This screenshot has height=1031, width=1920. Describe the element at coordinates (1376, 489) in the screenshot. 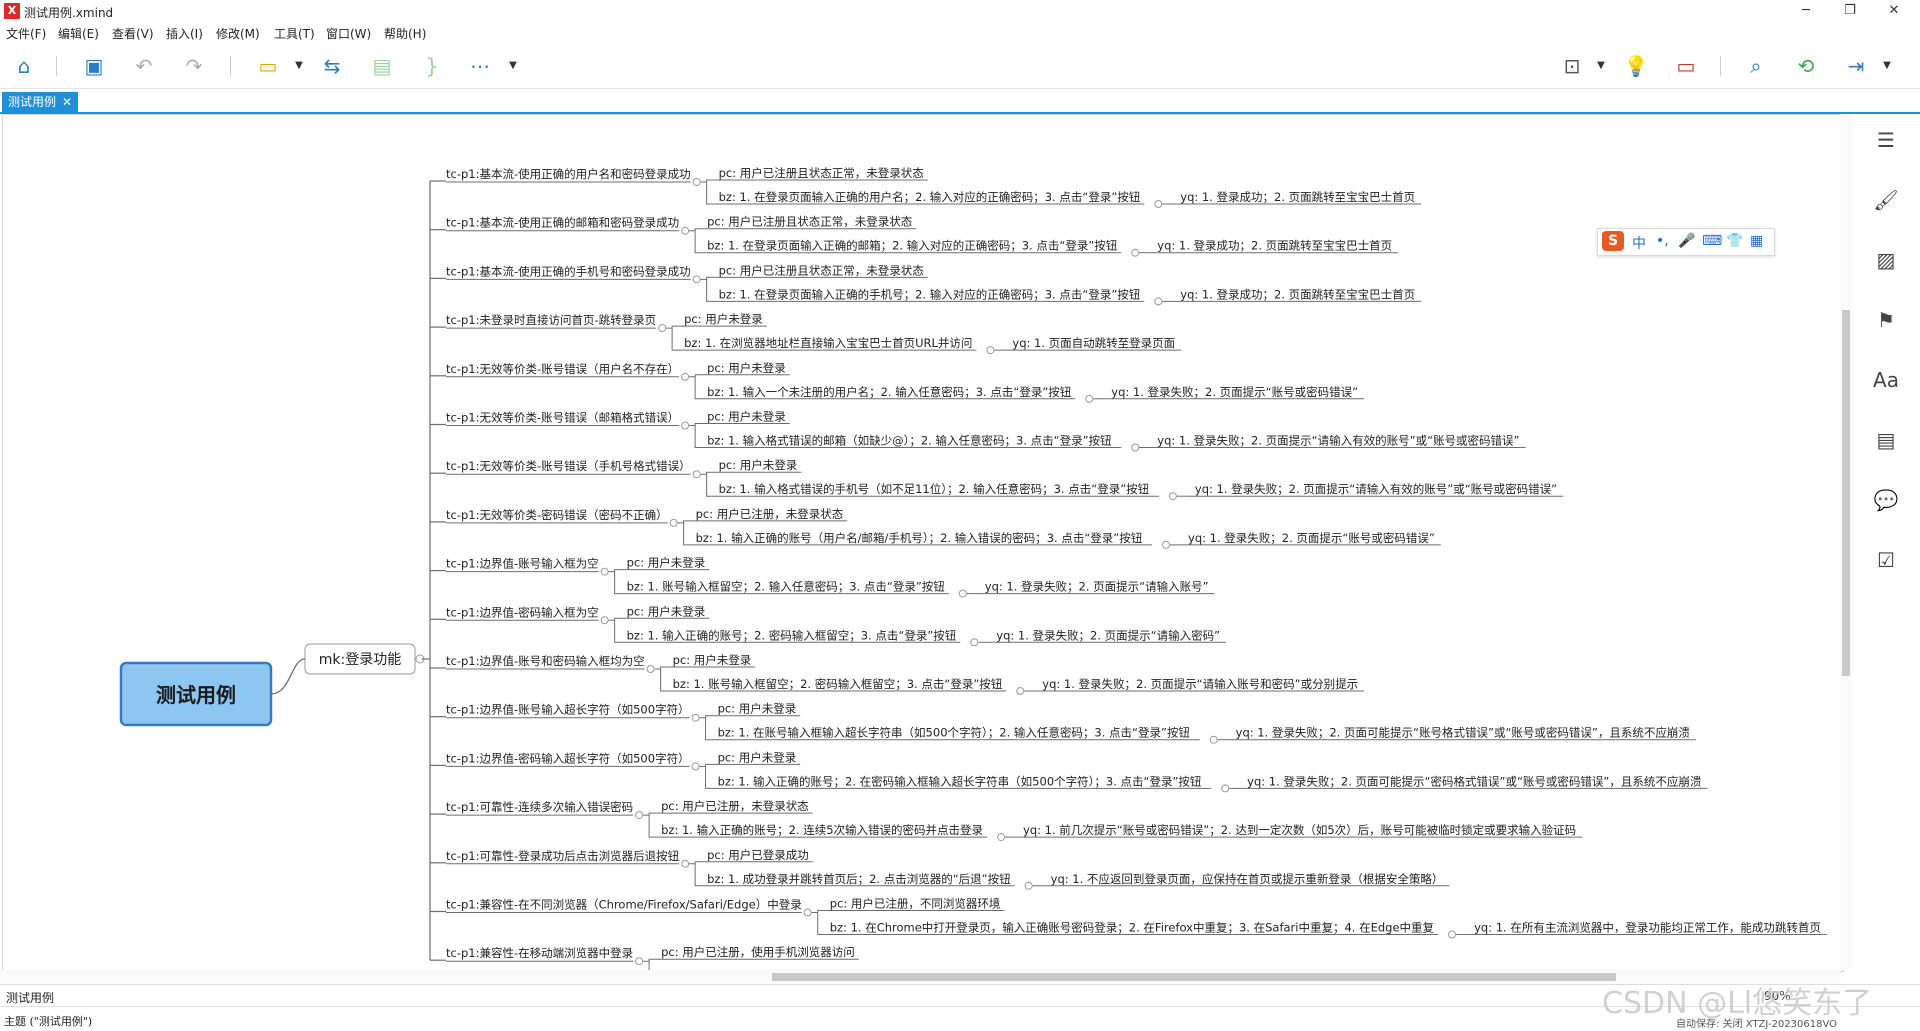

I see `expected-result-label: yq: 1. 登录失败；2. 页面提示“请输入有效的账号”或“账号或密码错误”` at that location.